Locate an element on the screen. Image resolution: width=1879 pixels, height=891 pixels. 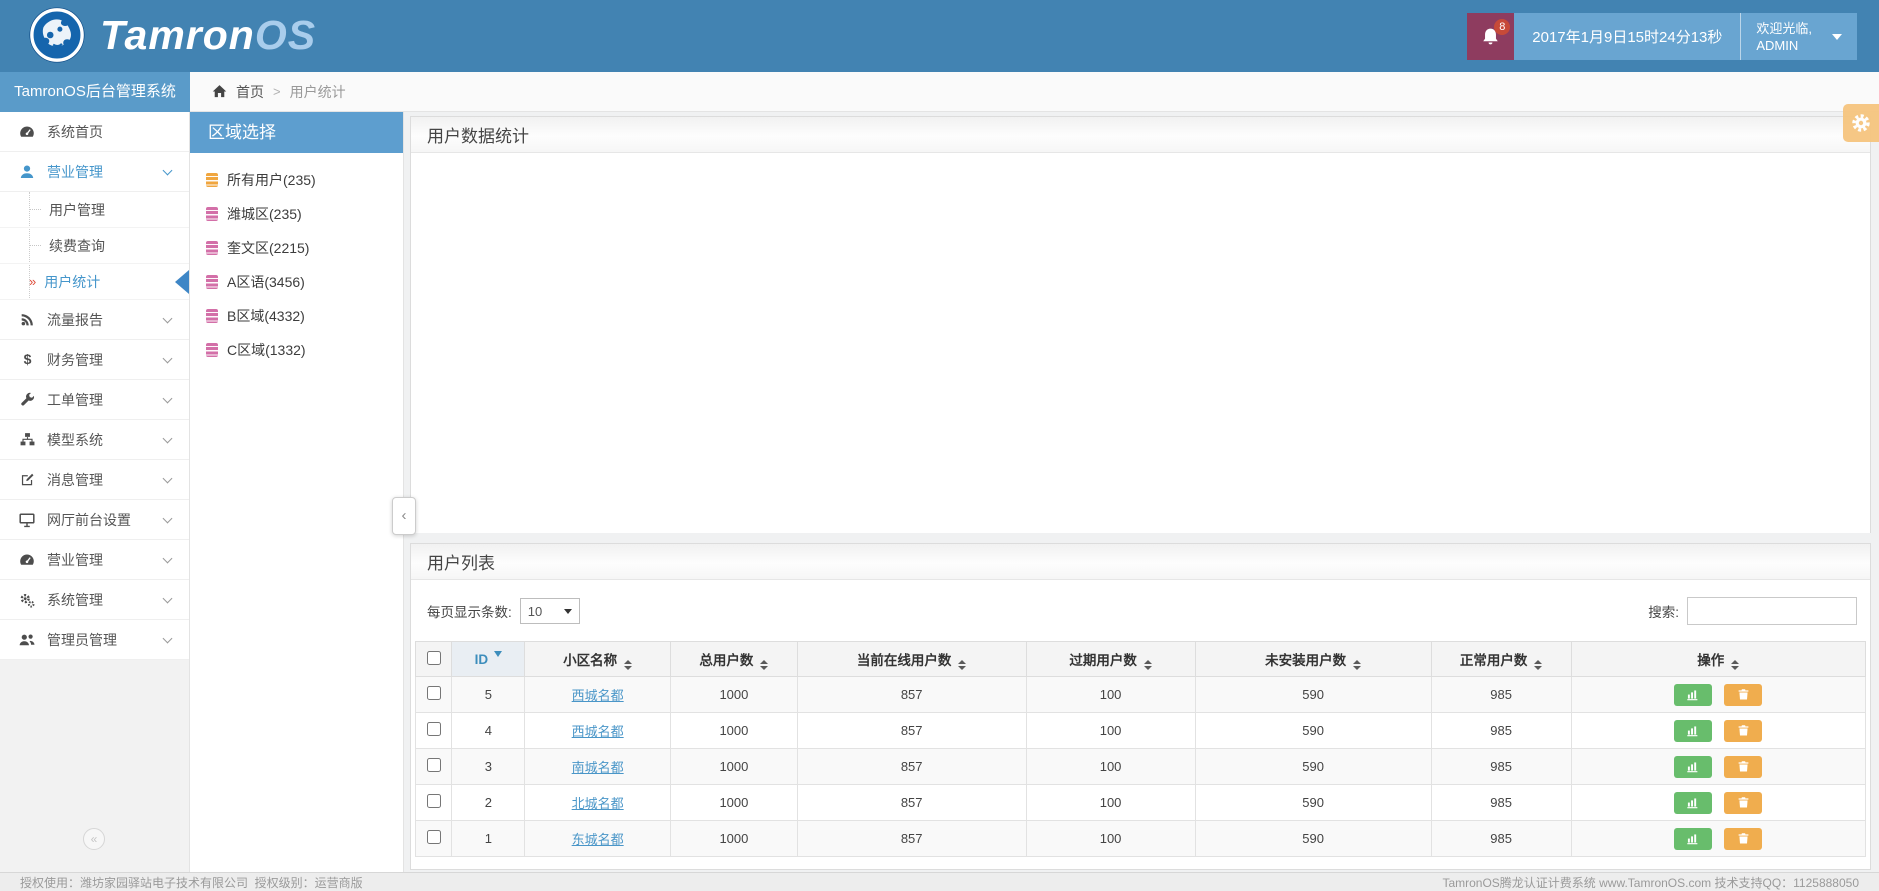
sidebar-item: 管理员管理 is located at coordinates (94, 640).